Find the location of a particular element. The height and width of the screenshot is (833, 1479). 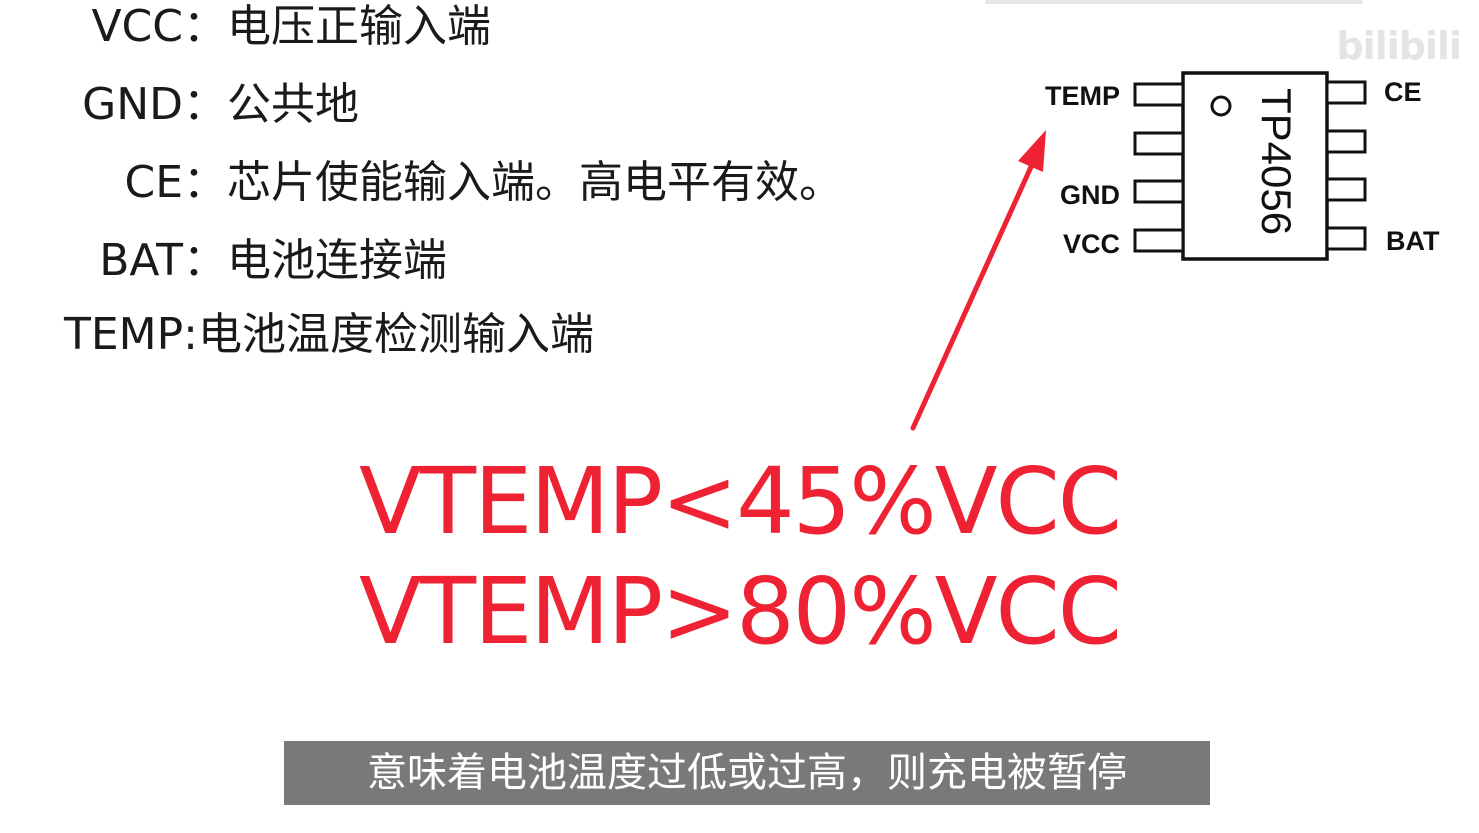

formula-high: VTEMP>80%VCC is located at coordinates (740, 611).